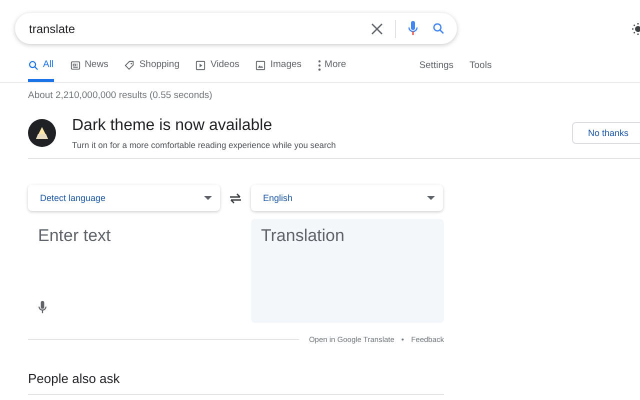  I want to click on close-icon, so click(377, 28).